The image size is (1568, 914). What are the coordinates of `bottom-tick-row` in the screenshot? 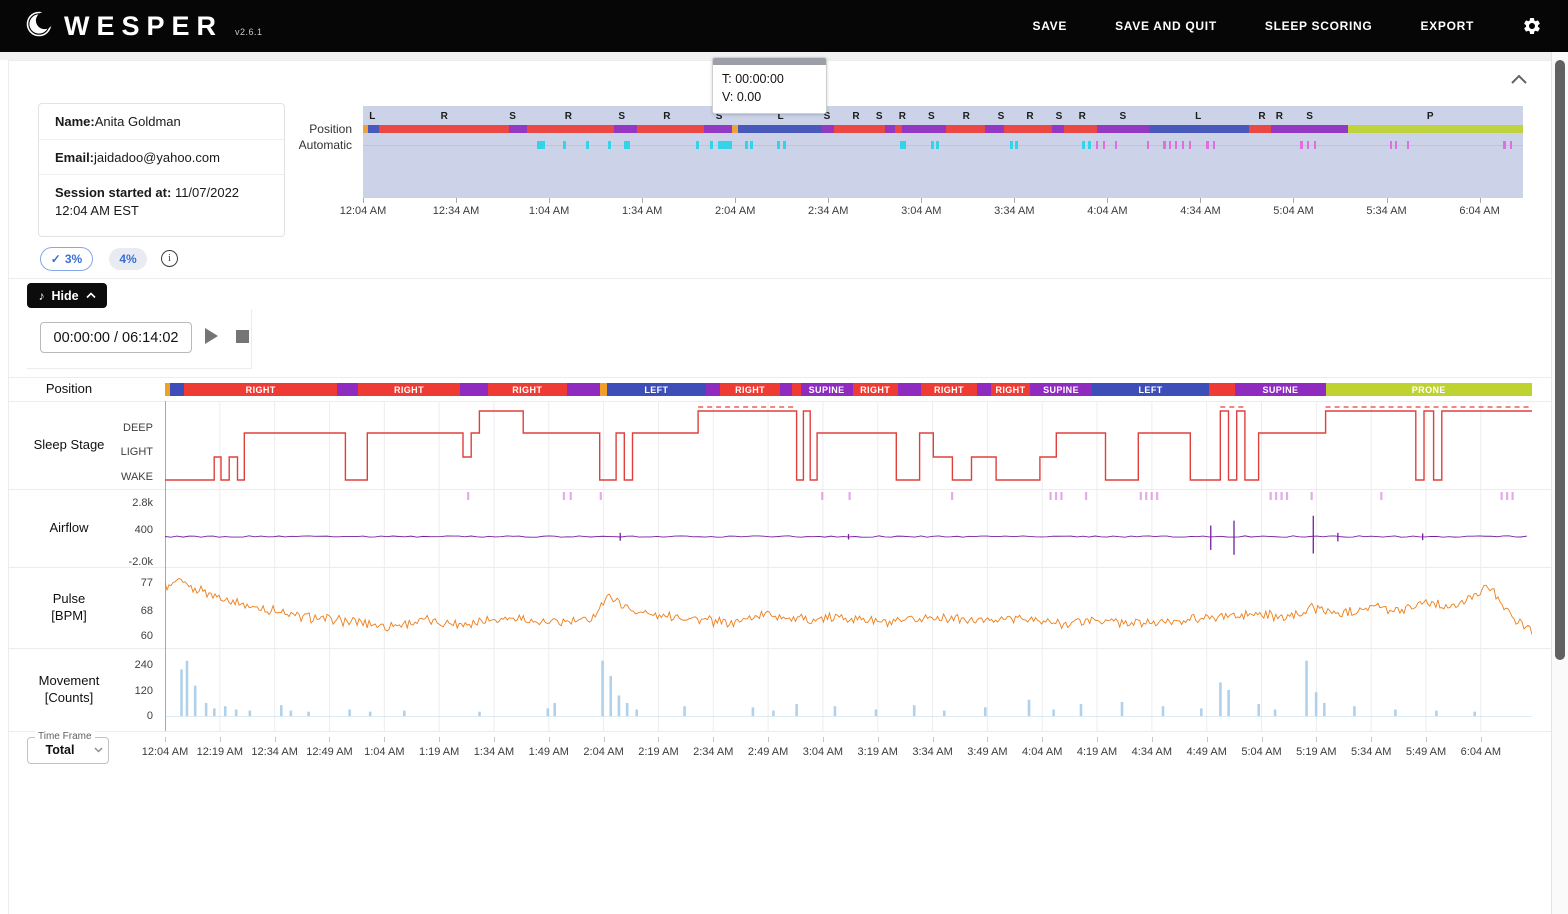 It's located at (848, 740).